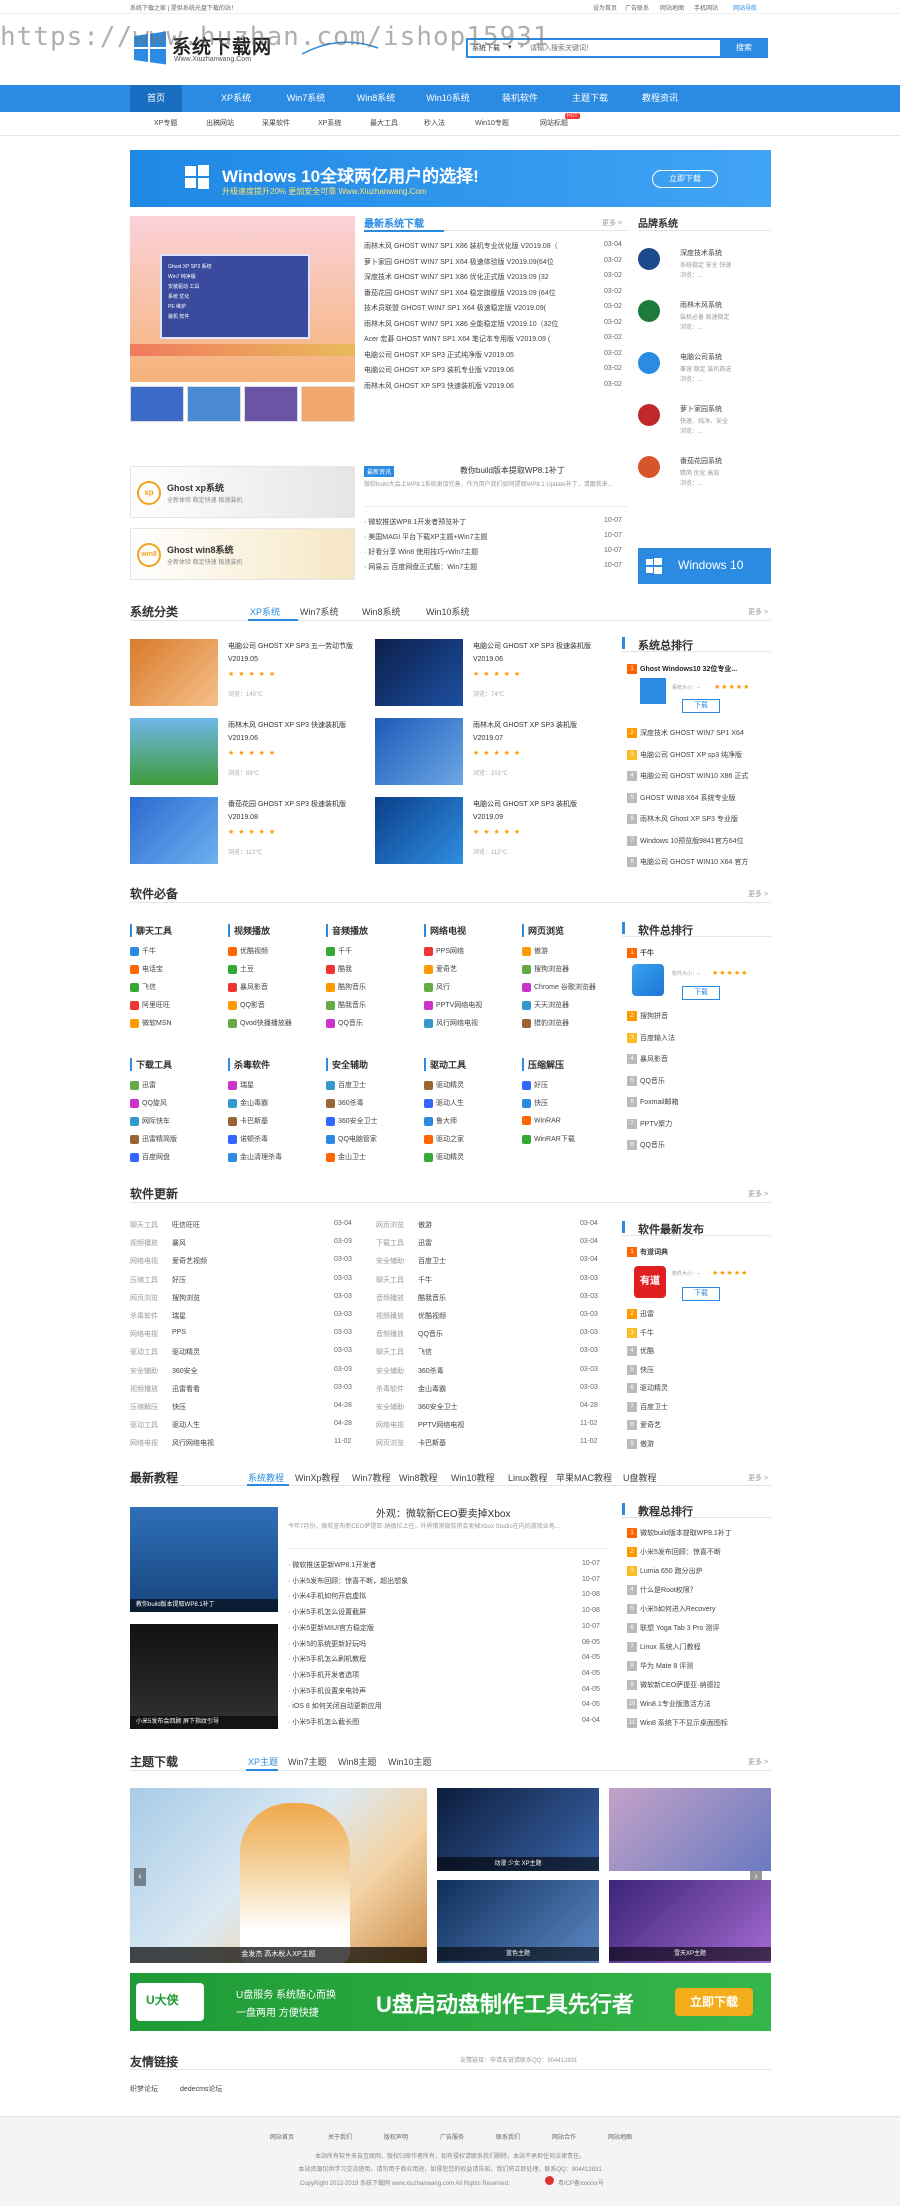  I want to click on tab-xp: XP系统, so click(265, 611).